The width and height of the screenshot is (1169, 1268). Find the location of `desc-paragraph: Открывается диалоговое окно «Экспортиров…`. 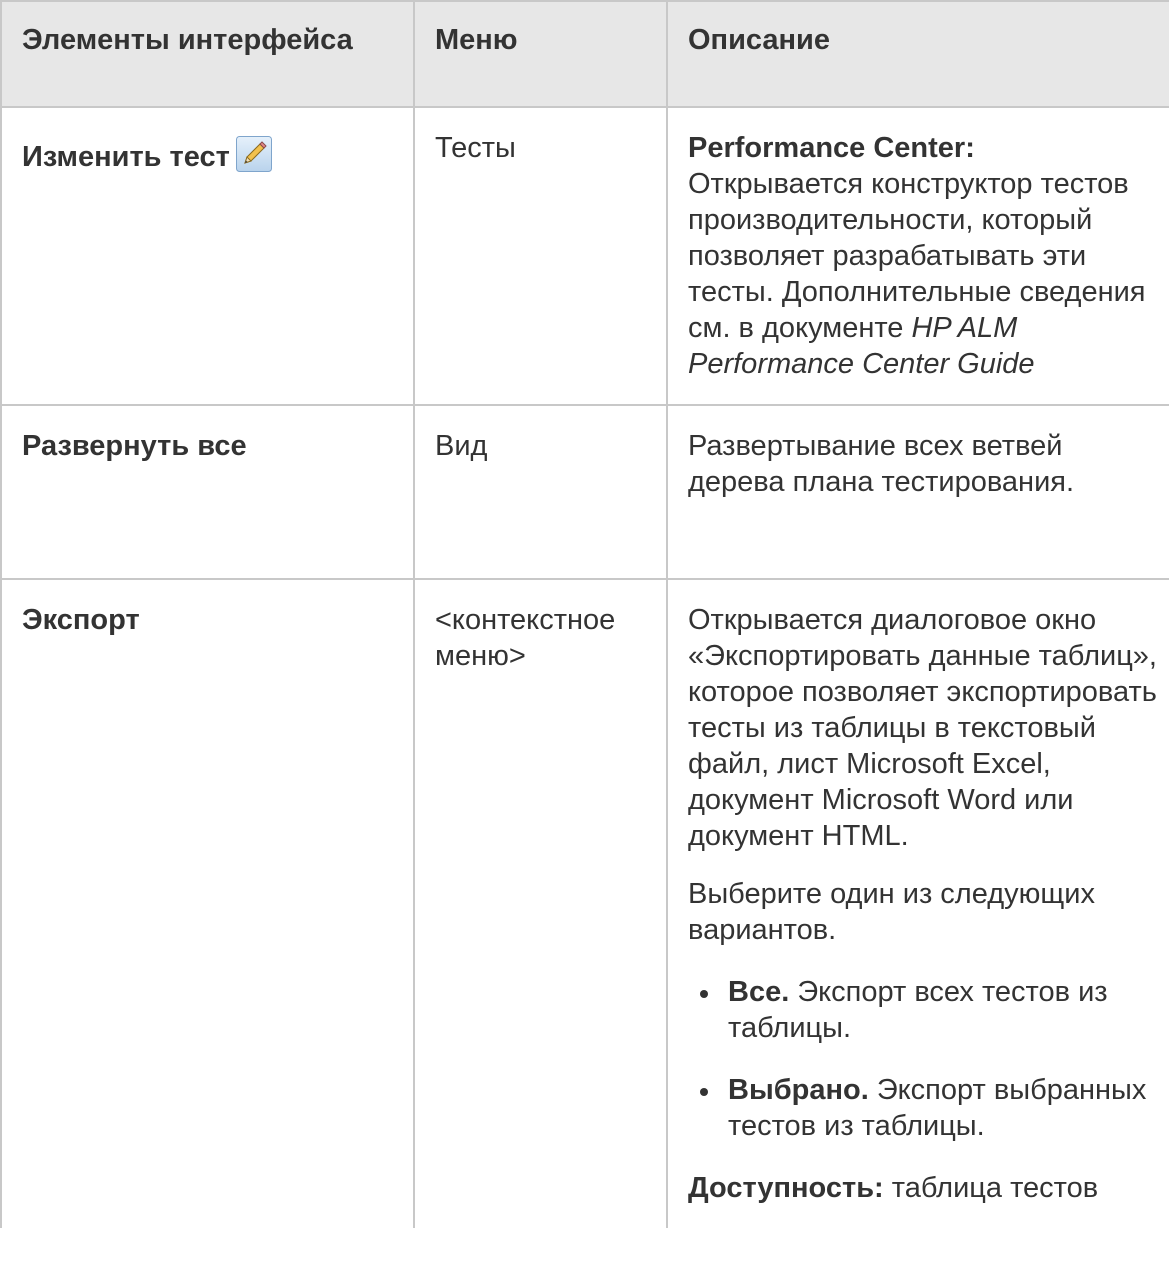

desc-paragraph: Открывается диалоговое окно «Экспортиров… is located at coordinates (922, 728).